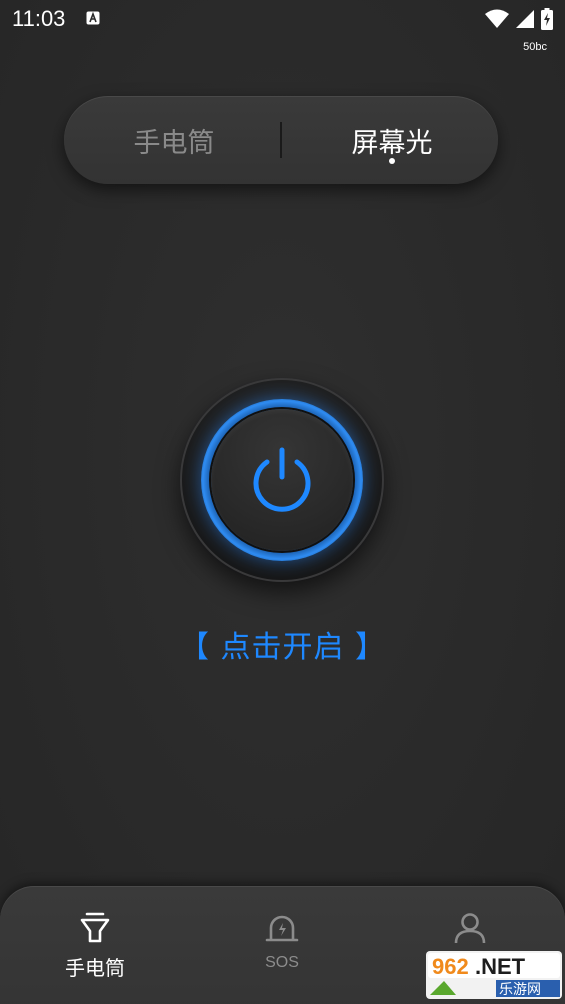 Image resolution: width=565 pixels, height=1004 pixels. Describe the element at coordinates (95, 927) in the screenshot. I see `flashlight-icon` at that location.